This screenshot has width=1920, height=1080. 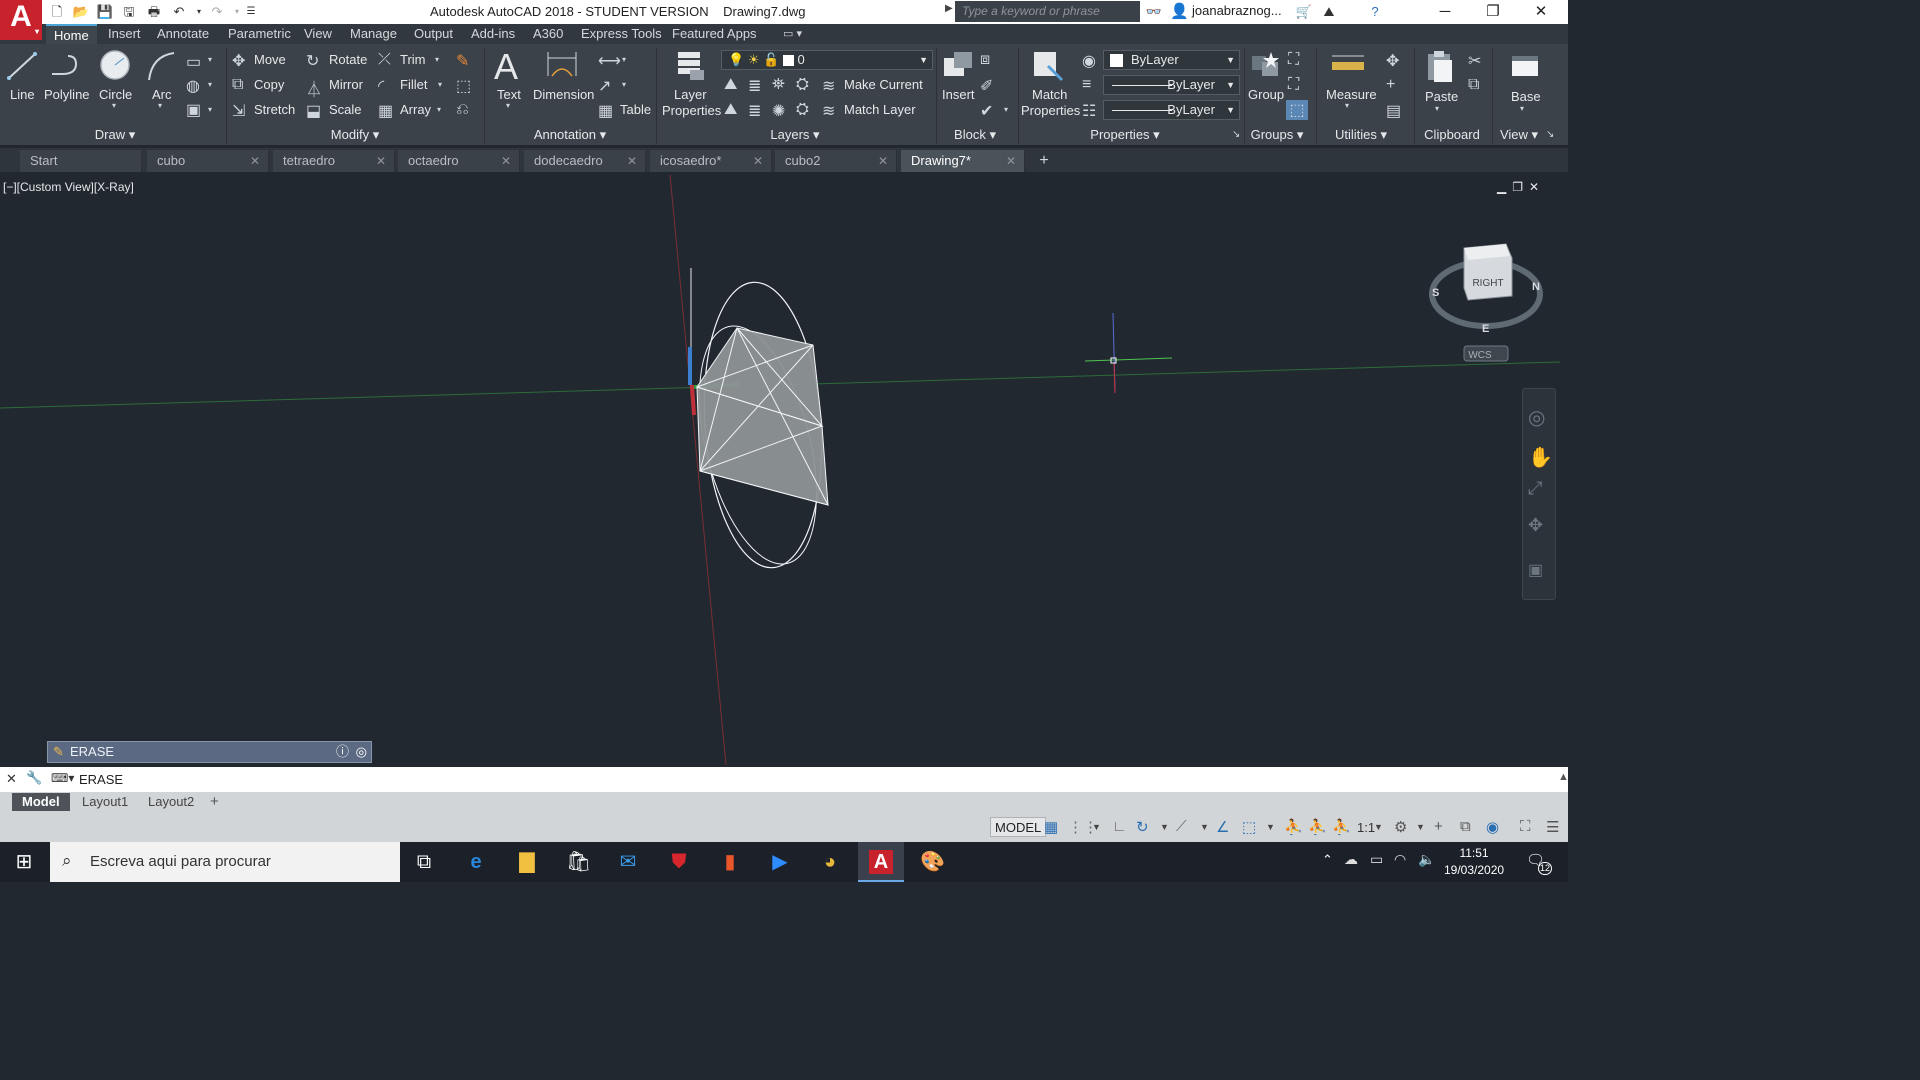 I want to click on text-icon: A, so click(x=506, y=67).